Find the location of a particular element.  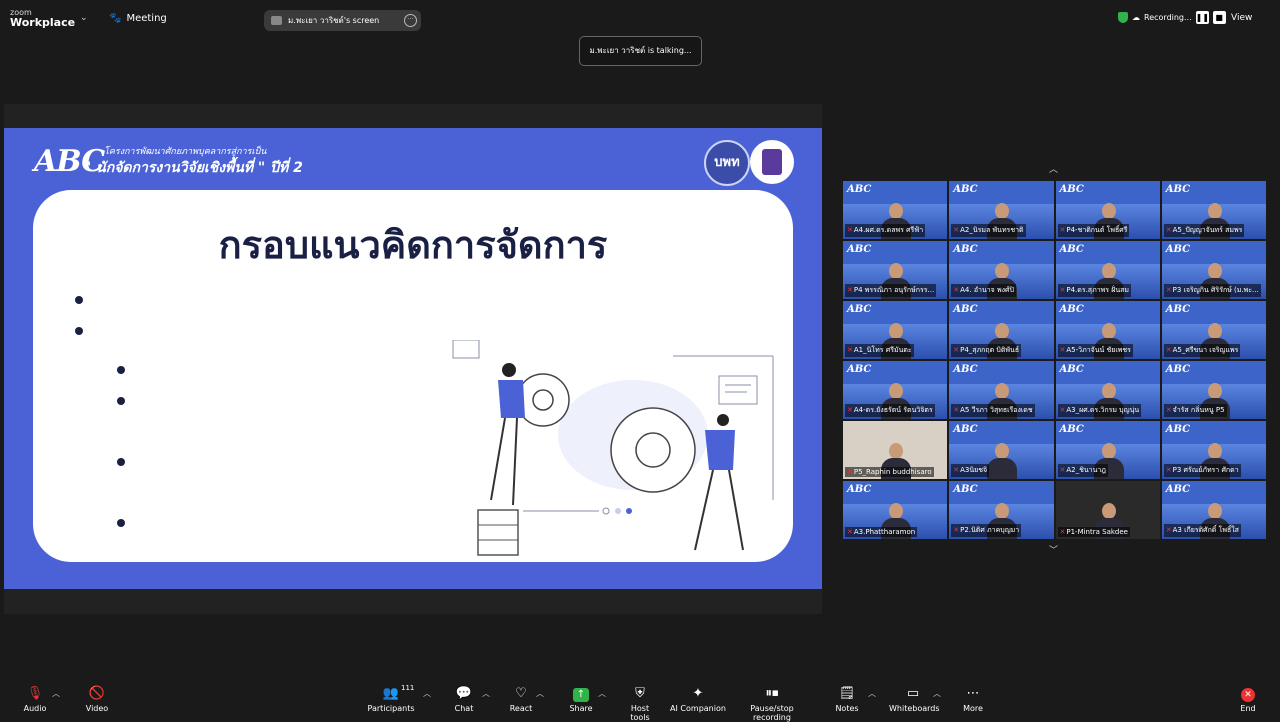

participant-name: ✕P1-Mintra Sakdee is located at coordinates (1093, 532).